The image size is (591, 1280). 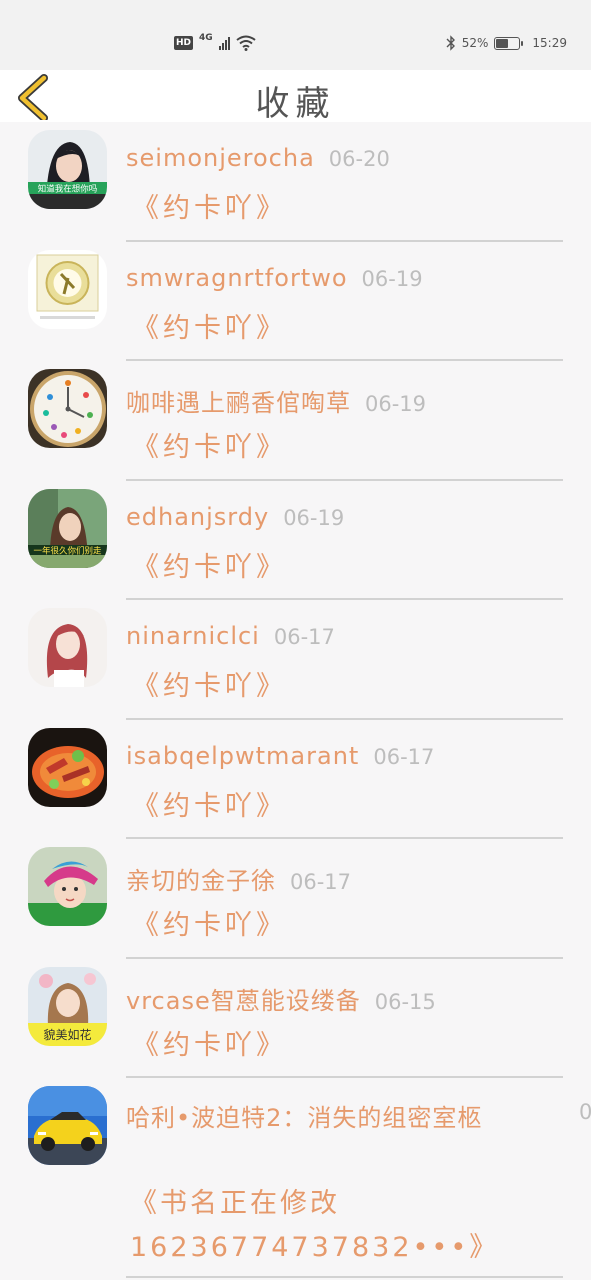 What do you see at coordinates (67, 528) in the screenshot?
I see `avatar: 一年很久你们别走` at bounding box center [67, 528].